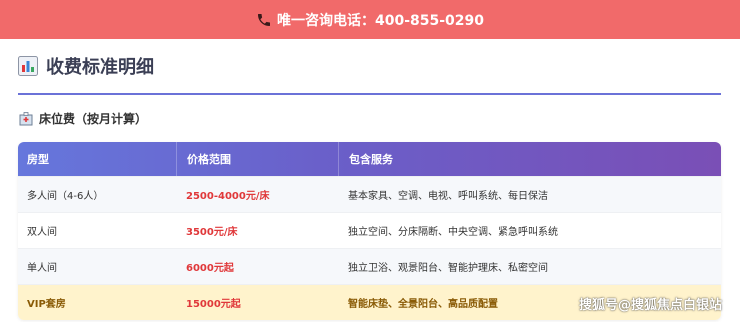 The width and height of the screenshot is (740, 322). Describe the element at coordinates (228, 196) in the screenshot. I see `price-cell: 2500-4000元/床` at that location.